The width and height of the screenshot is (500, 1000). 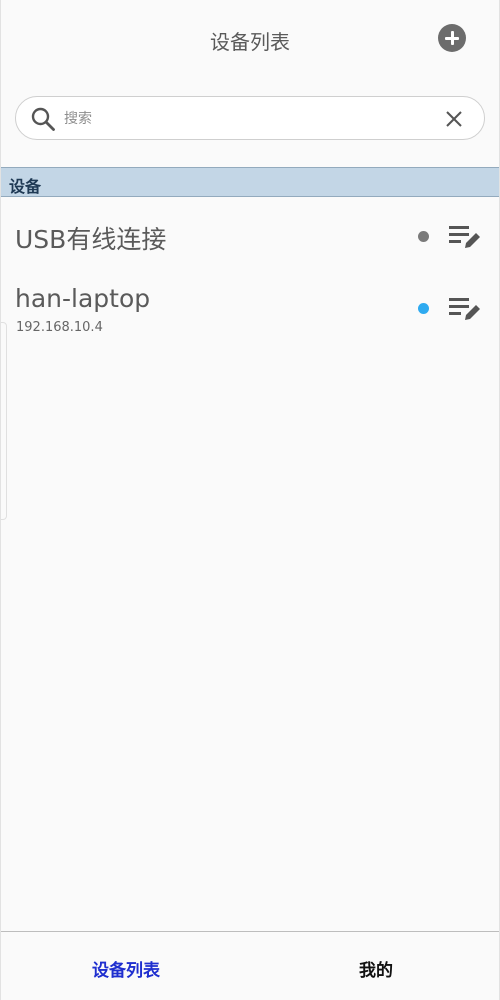 What do you see at coordinates (250, 237) in the screenshot?
I see `device-row: USB有线连接` at bounding box center [250, 237].